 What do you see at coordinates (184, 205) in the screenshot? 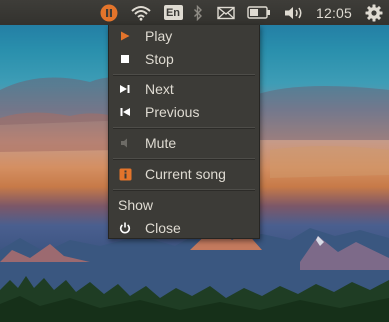
I see `menu-item-show: Show` at bounding box center [184, 205].